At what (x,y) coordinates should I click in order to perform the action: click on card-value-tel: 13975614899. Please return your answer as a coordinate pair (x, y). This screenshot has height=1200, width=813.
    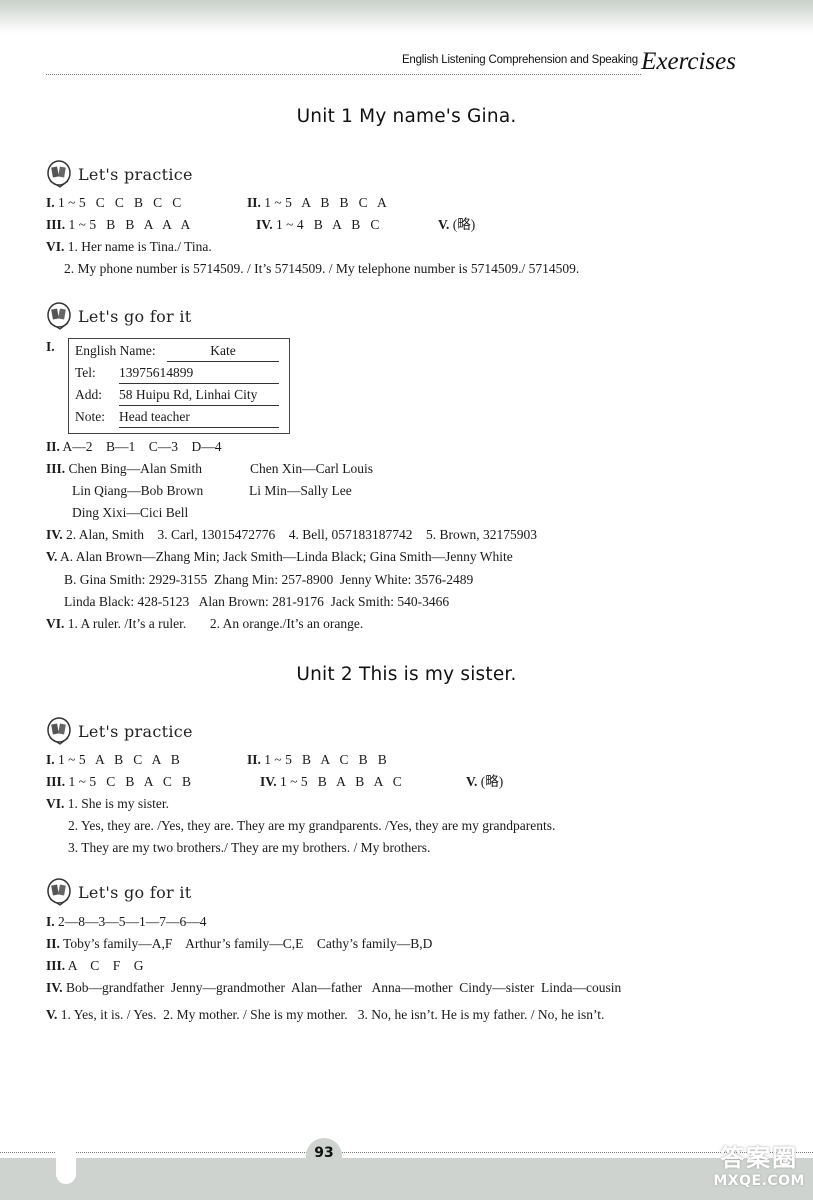
    Looking at the image, I should click on (199, 374).